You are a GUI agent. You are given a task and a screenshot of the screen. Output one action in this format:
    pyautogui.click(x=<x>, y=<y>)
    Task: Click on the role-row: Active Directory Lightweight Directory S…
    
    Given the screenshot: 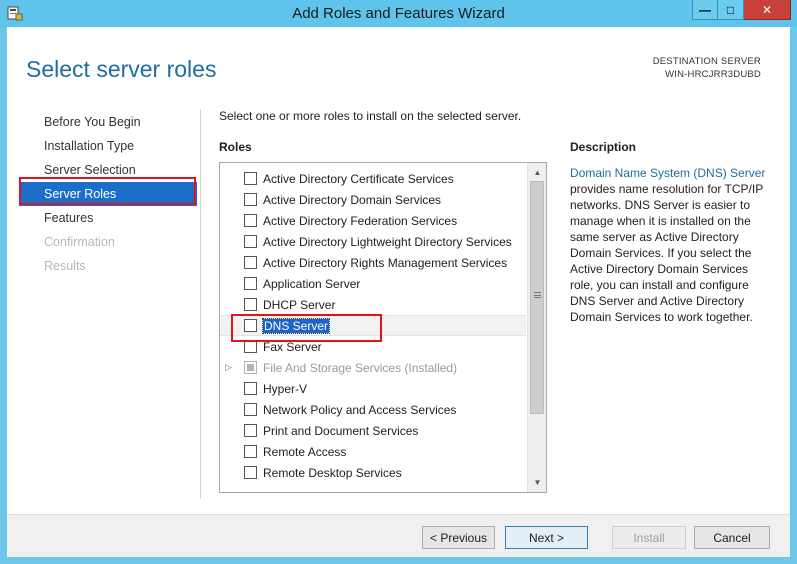 What is the action you would take?
    pyautogui.click(x=373, y=241)
    